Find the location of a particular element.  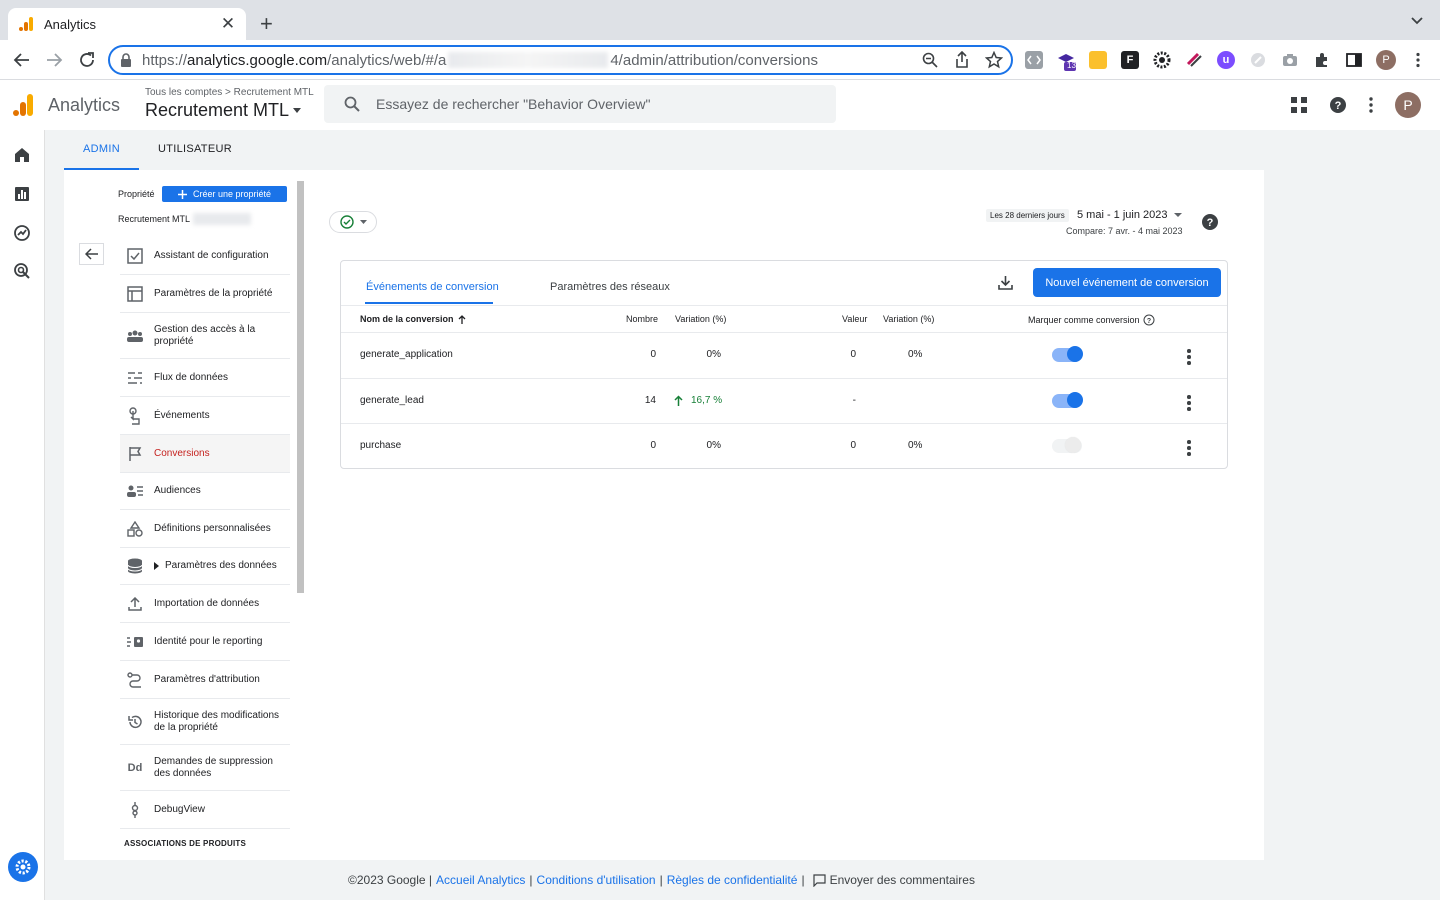

menu-item-reporting-identity: Identité pour le reporting is located at coordinates (205, 642).